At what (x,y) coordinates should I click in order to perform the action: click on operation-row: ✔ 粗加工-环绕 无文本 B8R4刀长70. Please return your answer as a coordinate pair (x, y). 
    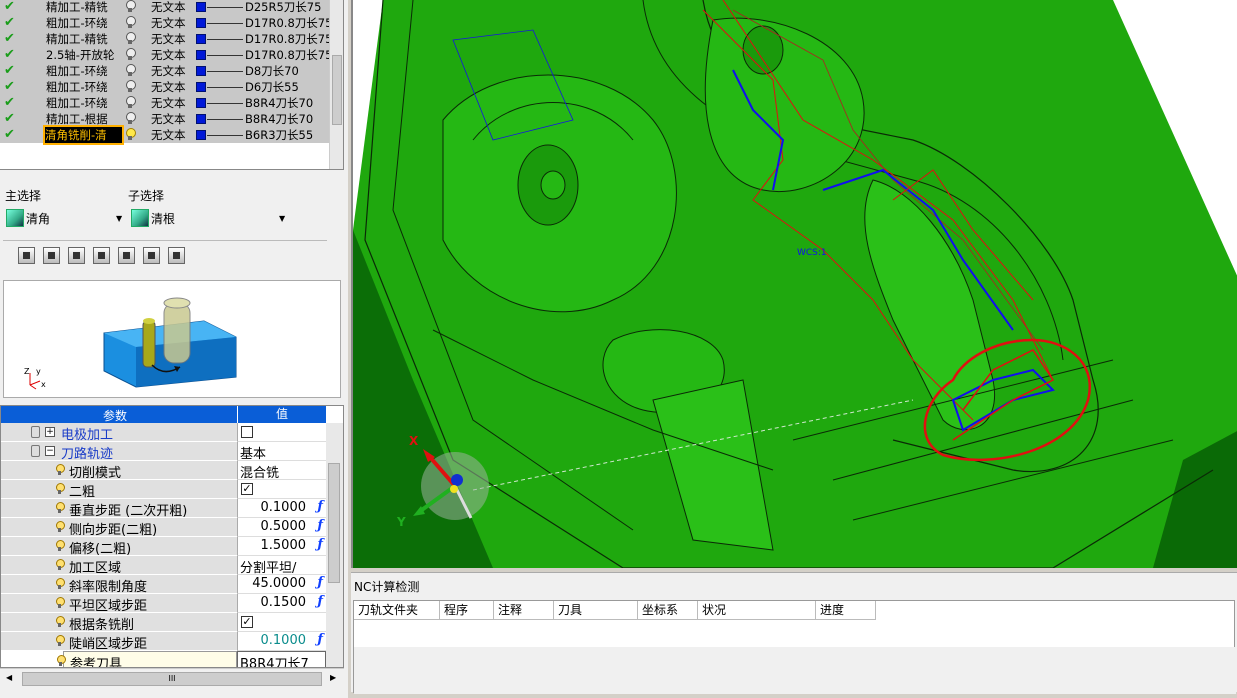
    Looking at the image, I should click on (165, 103).